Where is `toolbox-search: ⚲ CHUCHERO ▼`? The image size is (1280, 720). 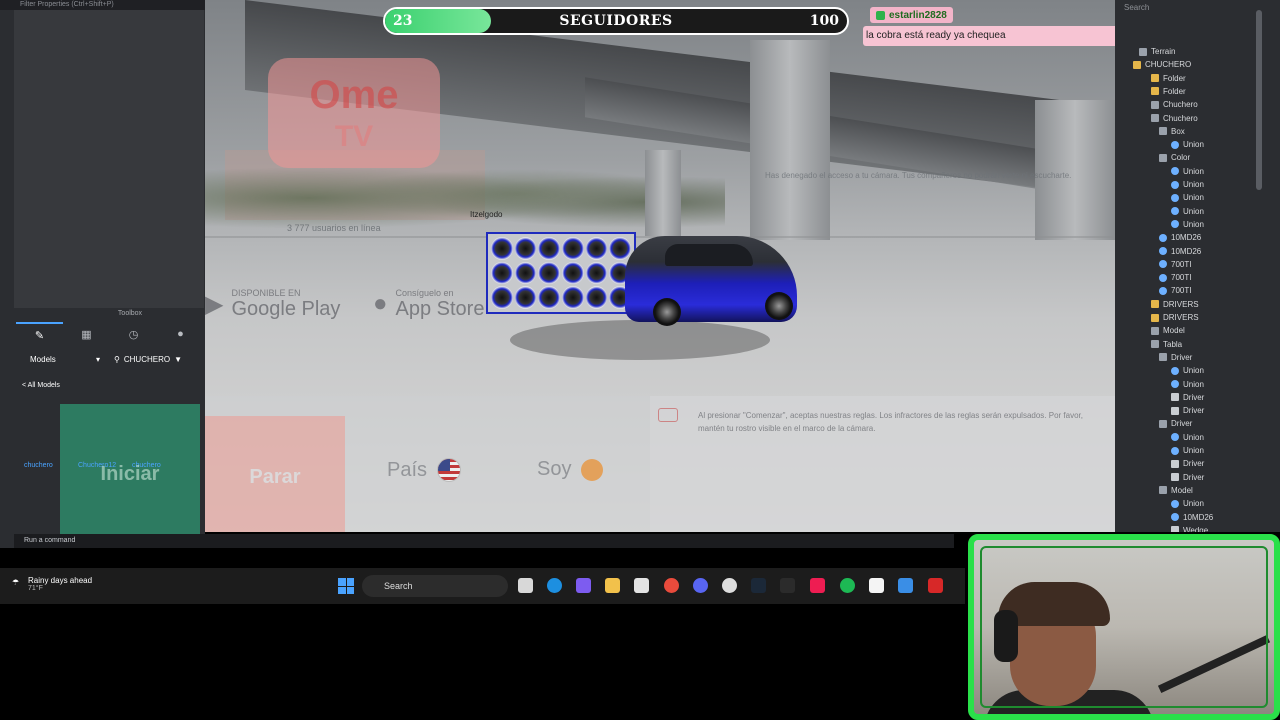
toolbox-search: ⚲ CHUCHERO ▼ is located at coordinates (148, 359).